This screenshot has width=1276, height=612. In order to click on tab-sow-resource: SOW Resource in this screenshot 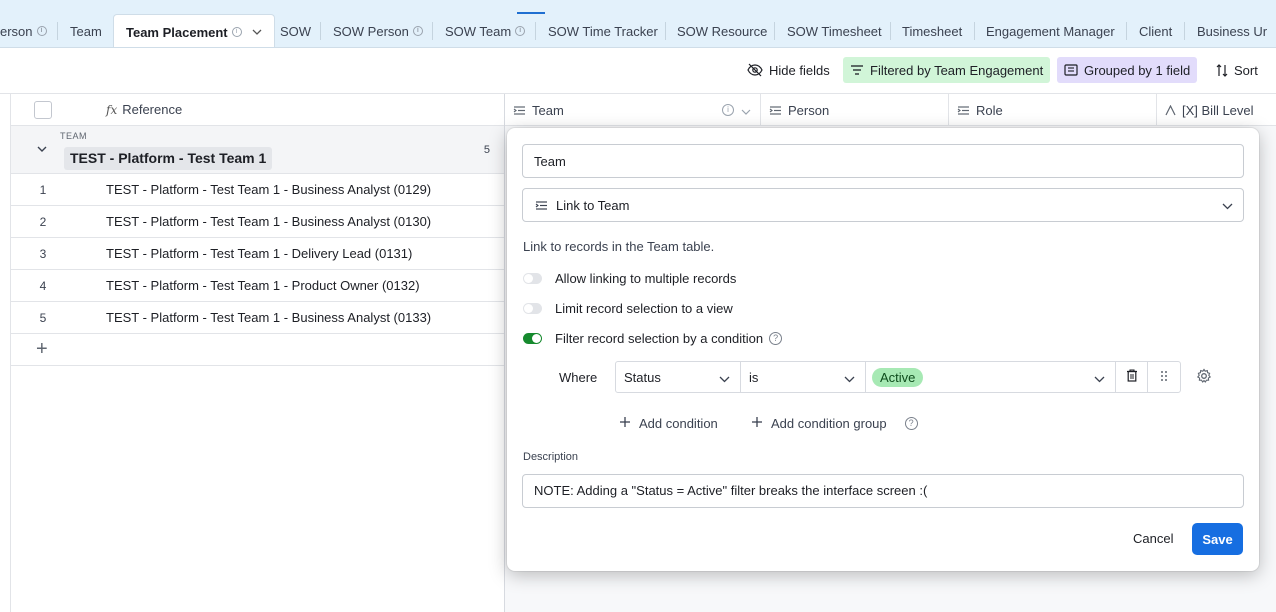, I will do `click(722, 30)`.